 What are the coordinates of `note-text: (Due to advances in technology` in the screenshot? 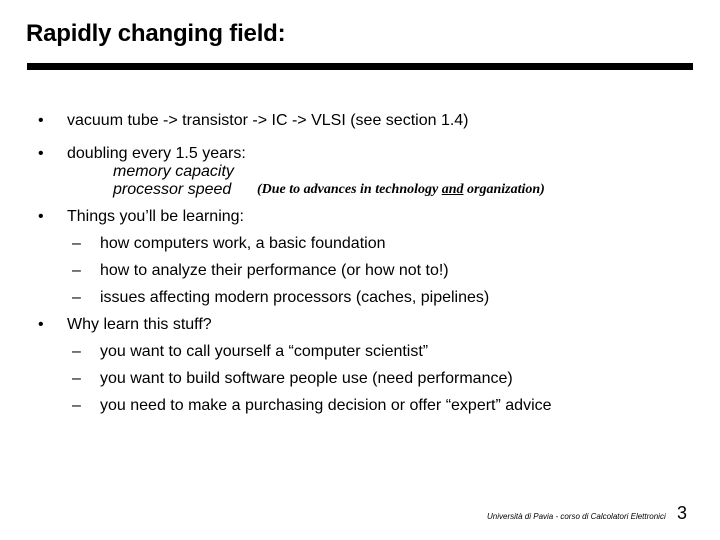 It's located at (349, 189).